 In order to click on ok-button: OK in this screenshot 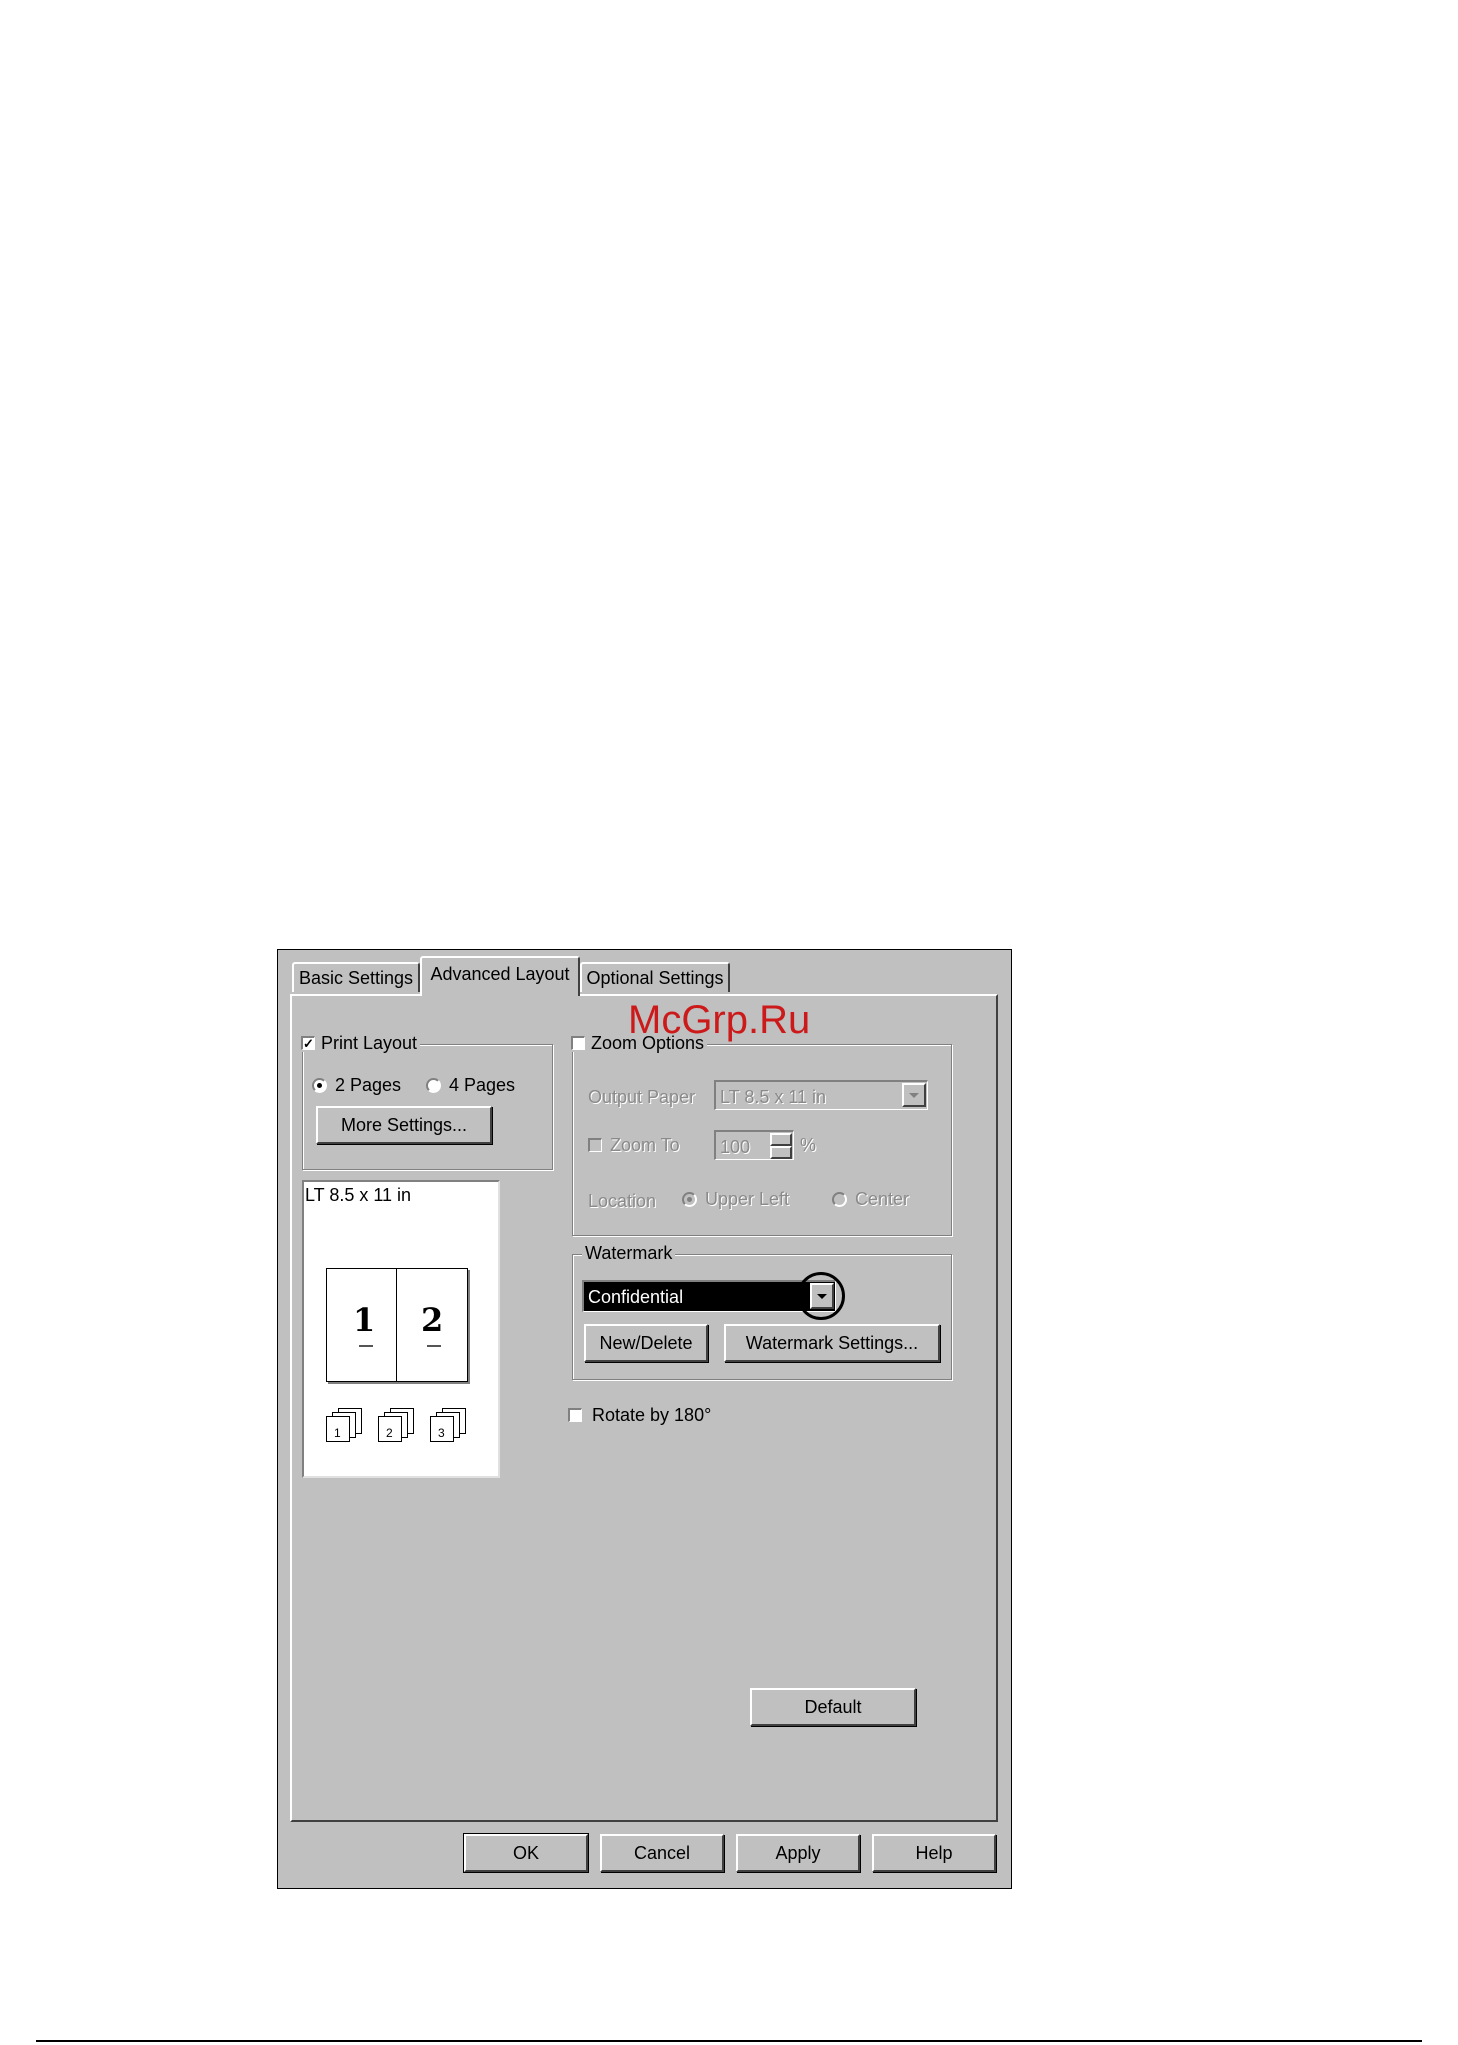, I will do `click(526, 1853)`.